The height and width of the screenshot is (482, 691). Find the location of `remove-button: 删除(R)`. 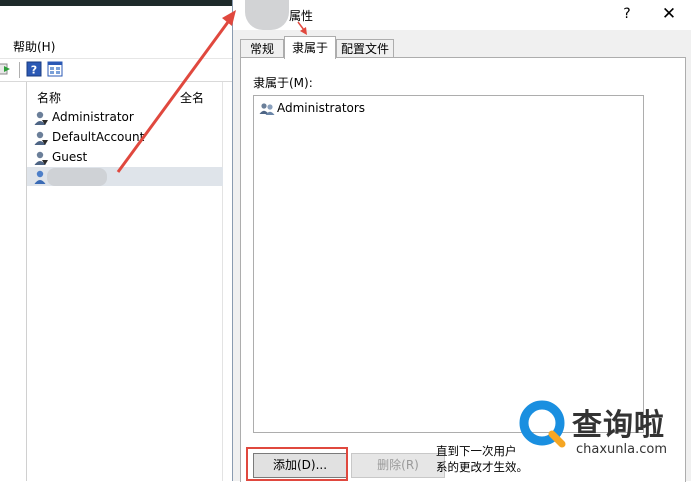

remove-button: 删除(R) is located at coordinates (398, 465).